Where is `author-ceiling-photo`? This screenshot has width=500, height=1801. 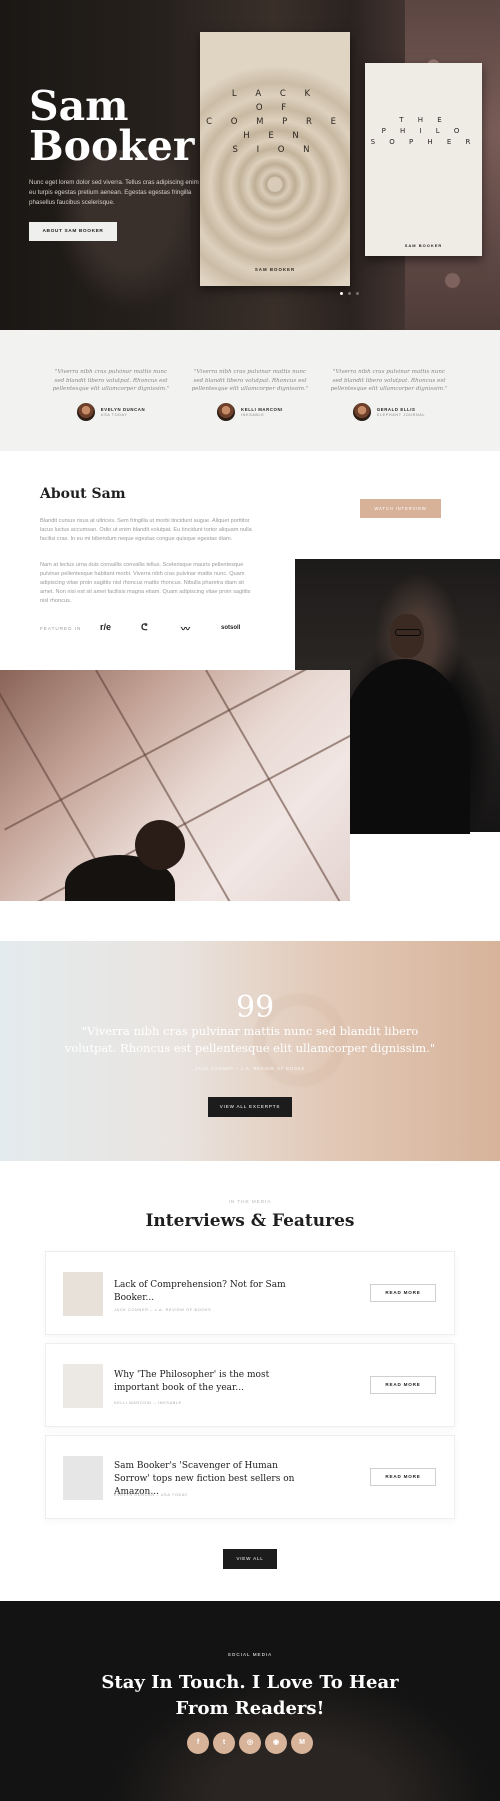
author-ceiling-photo is located at coordinates (175, 785).